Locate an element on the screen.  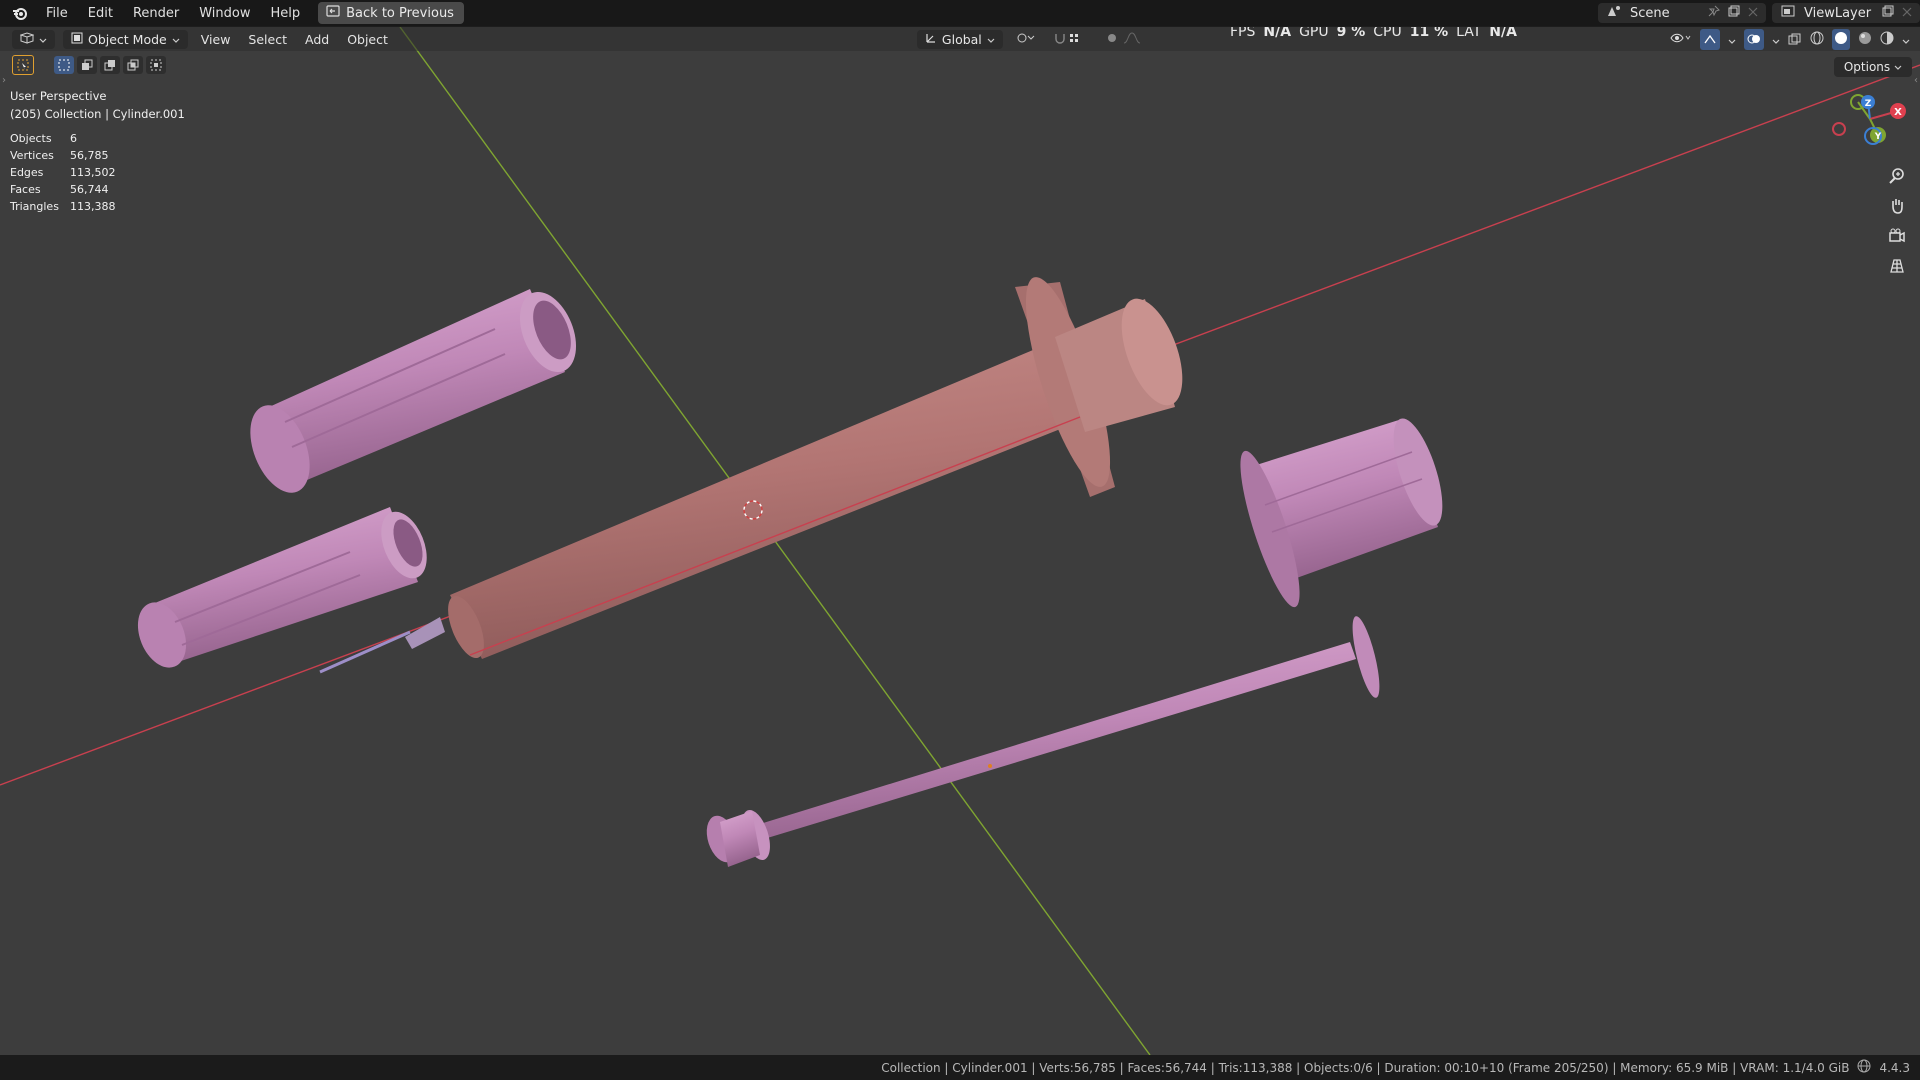
menu-render: Render is located at coordinates (156, 13).